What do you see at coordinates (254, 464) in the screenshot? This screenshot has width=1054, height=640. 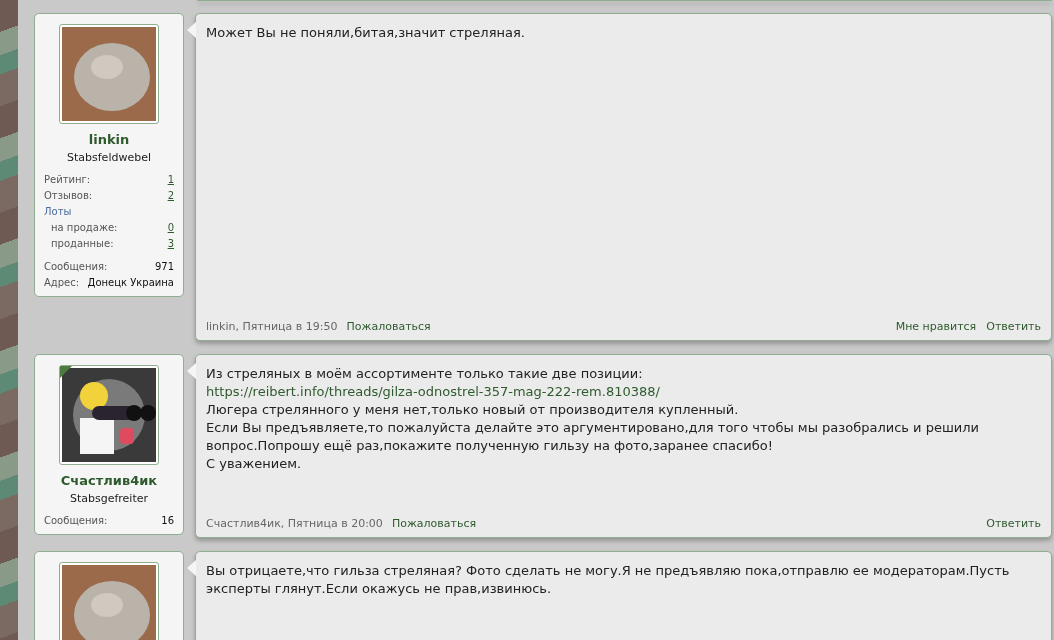 I see `message-text: С уважением.` at bounding box center [254, 464].